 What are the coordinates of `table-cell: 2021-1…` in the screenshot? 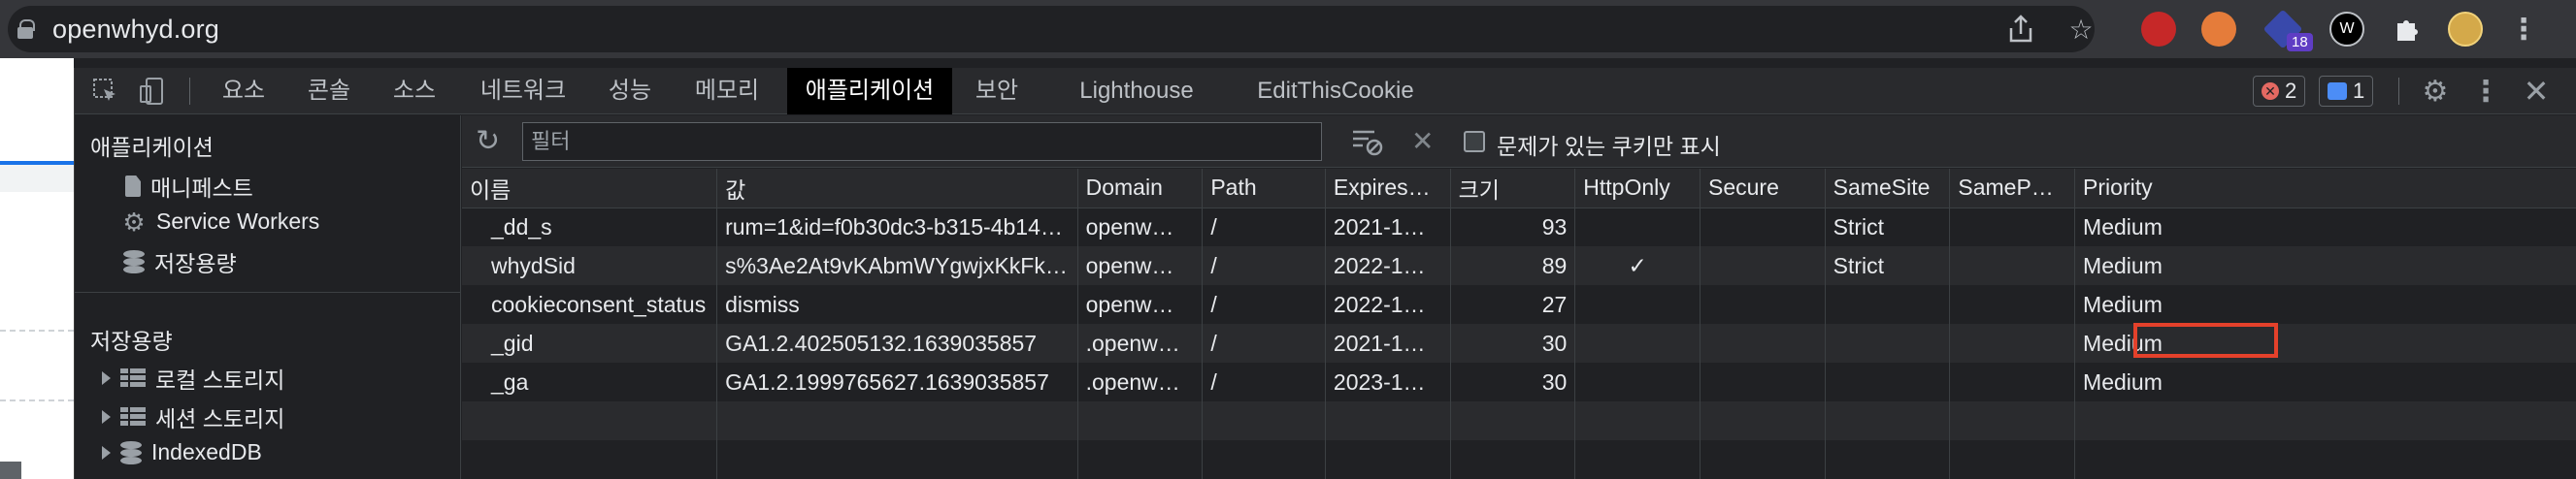 It's located at (1388, 227).